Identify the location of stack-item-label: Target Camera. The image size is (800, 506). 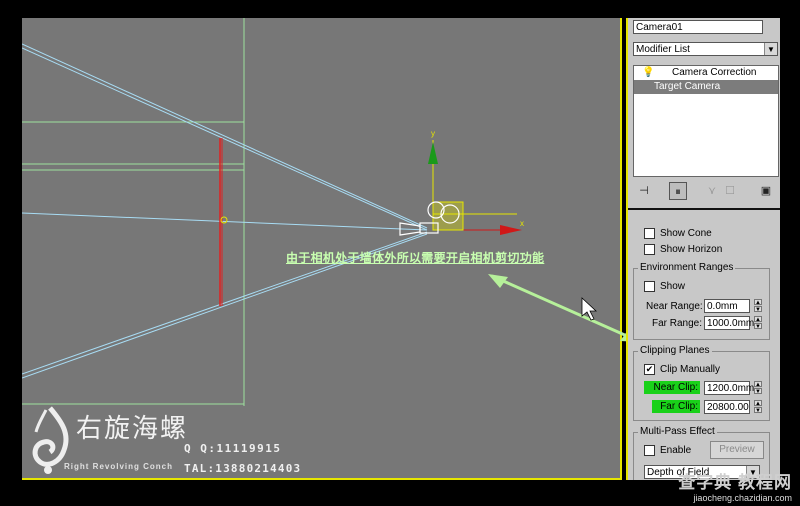
(687, 86).